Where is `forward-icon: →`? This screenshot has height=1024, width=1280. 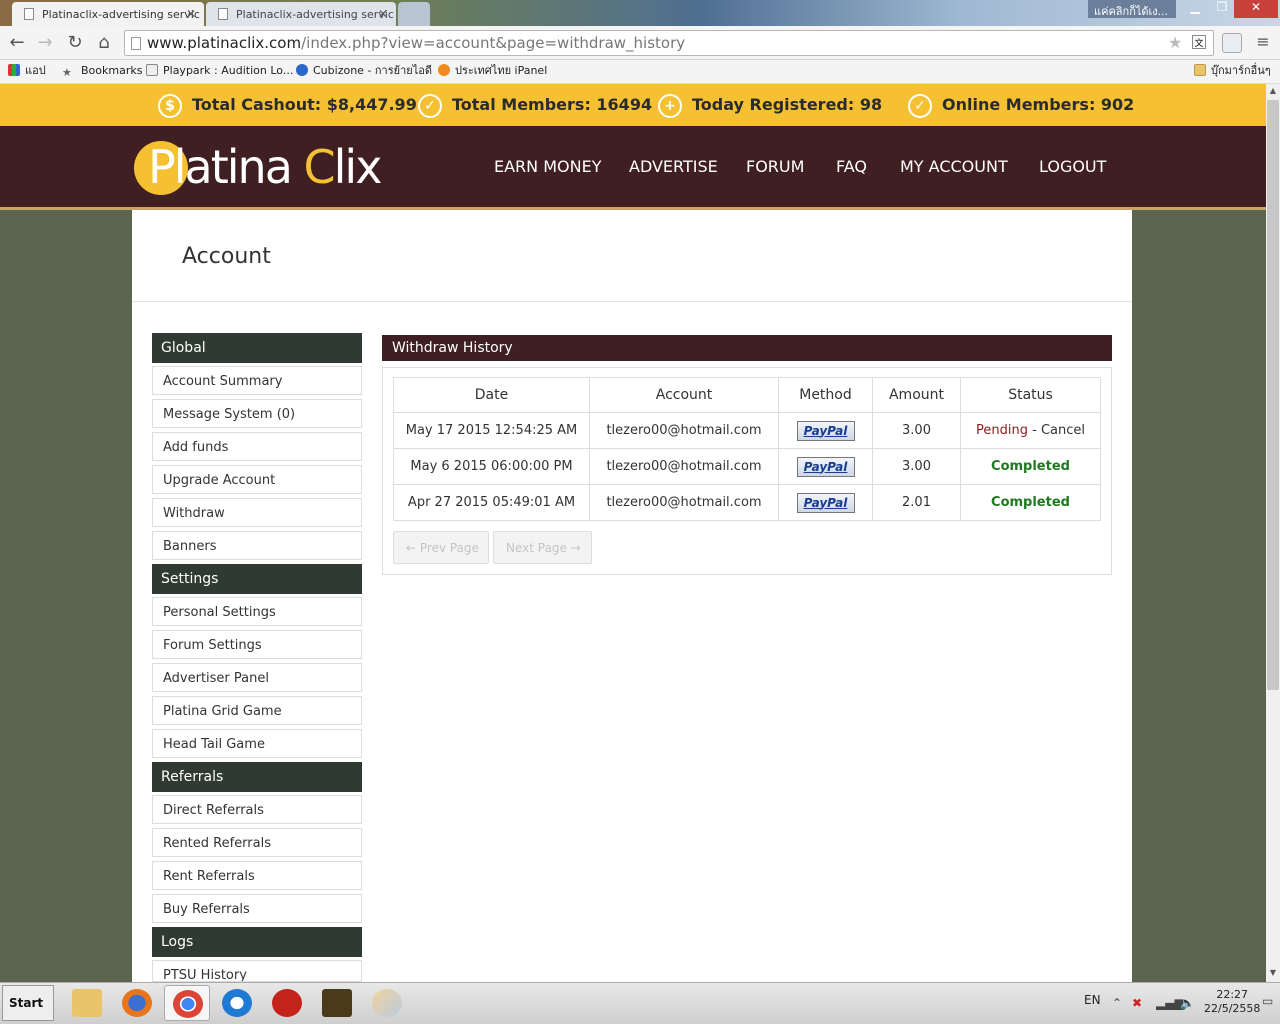
forward-icon: → is located at coordinates (45, 44).